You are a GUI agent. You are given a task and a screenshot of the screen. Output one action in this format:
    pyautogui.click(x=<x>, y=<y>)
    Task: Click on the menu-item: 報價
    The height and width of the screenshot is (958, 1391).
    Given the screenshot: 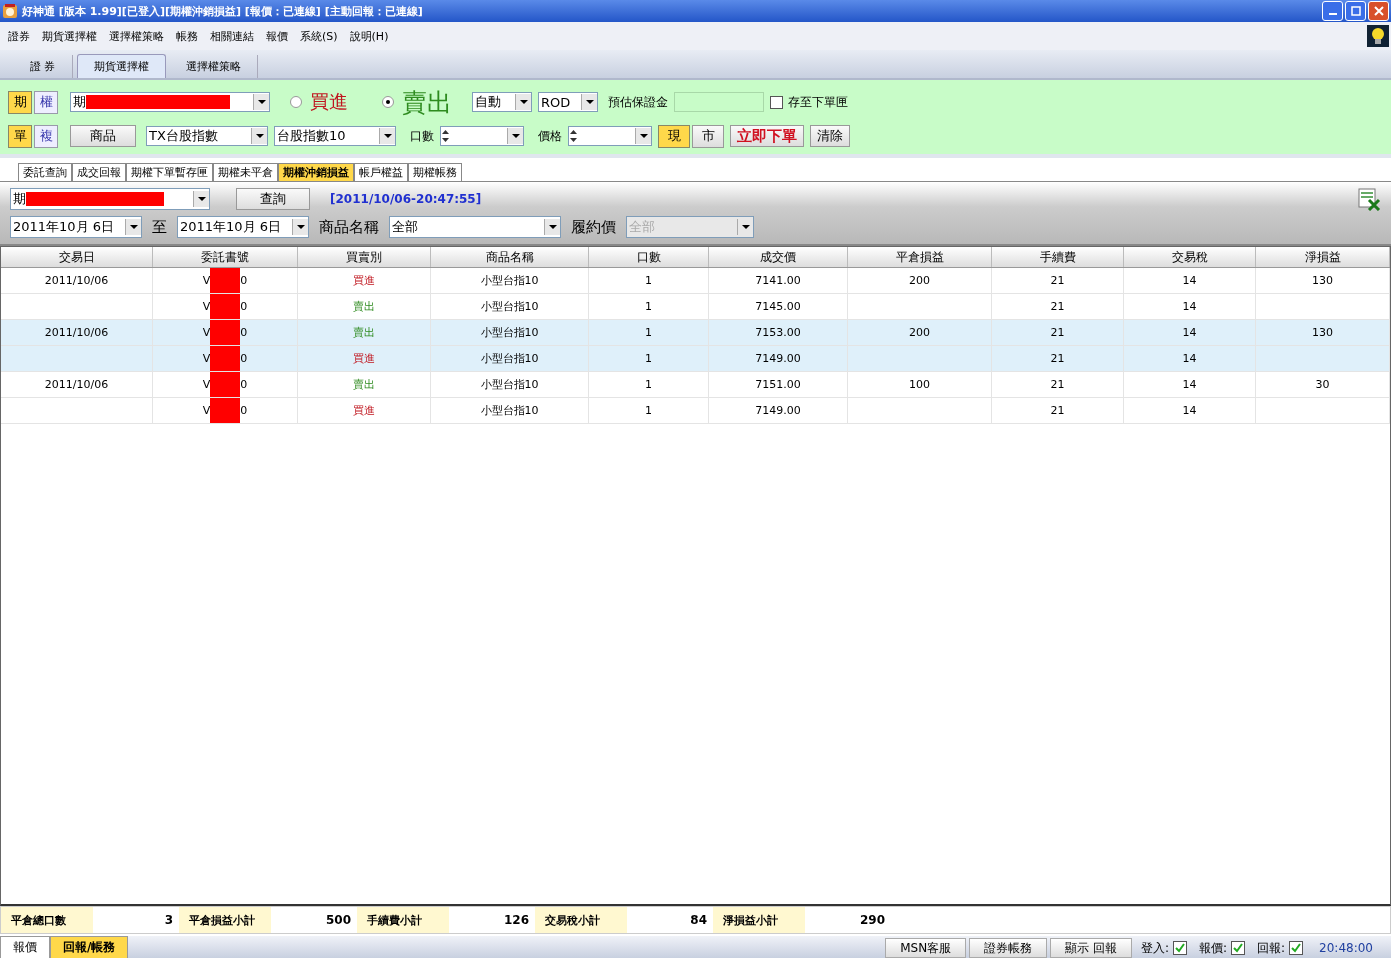 What is the action you would take?
    pyautogui.click(x=277, y=36)
    